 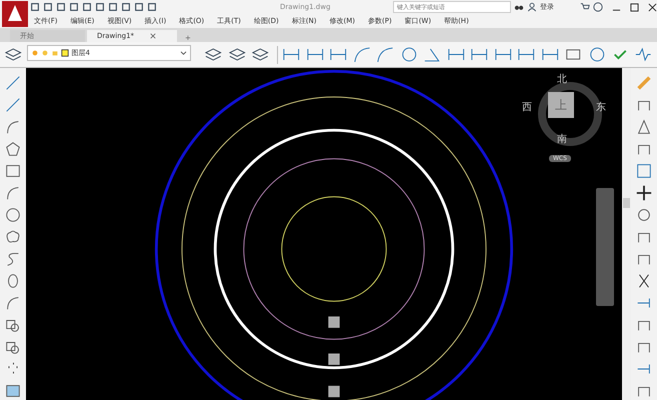 What do you see at coordinates (562, 79) in the screenshot?
I see `compass-label: 北` at bounding box center [562, 79].